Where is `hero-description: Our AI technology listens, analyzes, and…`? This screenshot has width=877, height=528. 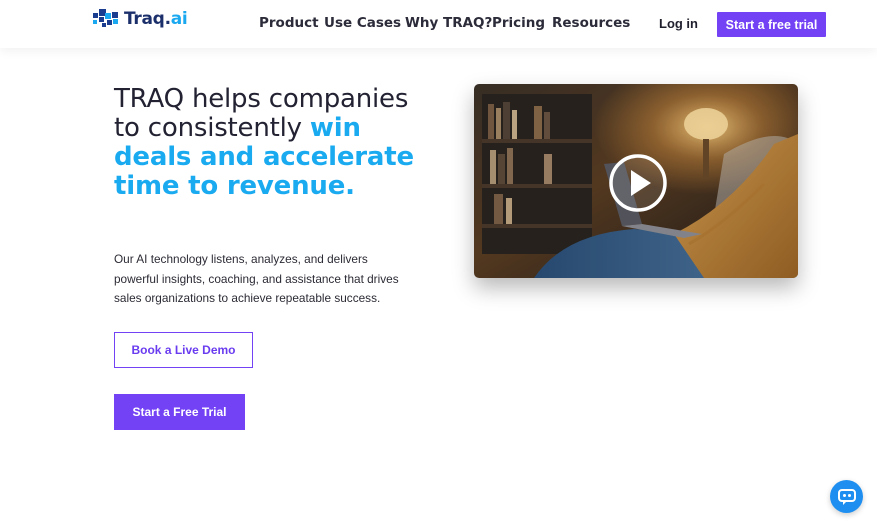 hero-description: Our AI technology listens, analyzes, and… is located at coordinates (256, 278).